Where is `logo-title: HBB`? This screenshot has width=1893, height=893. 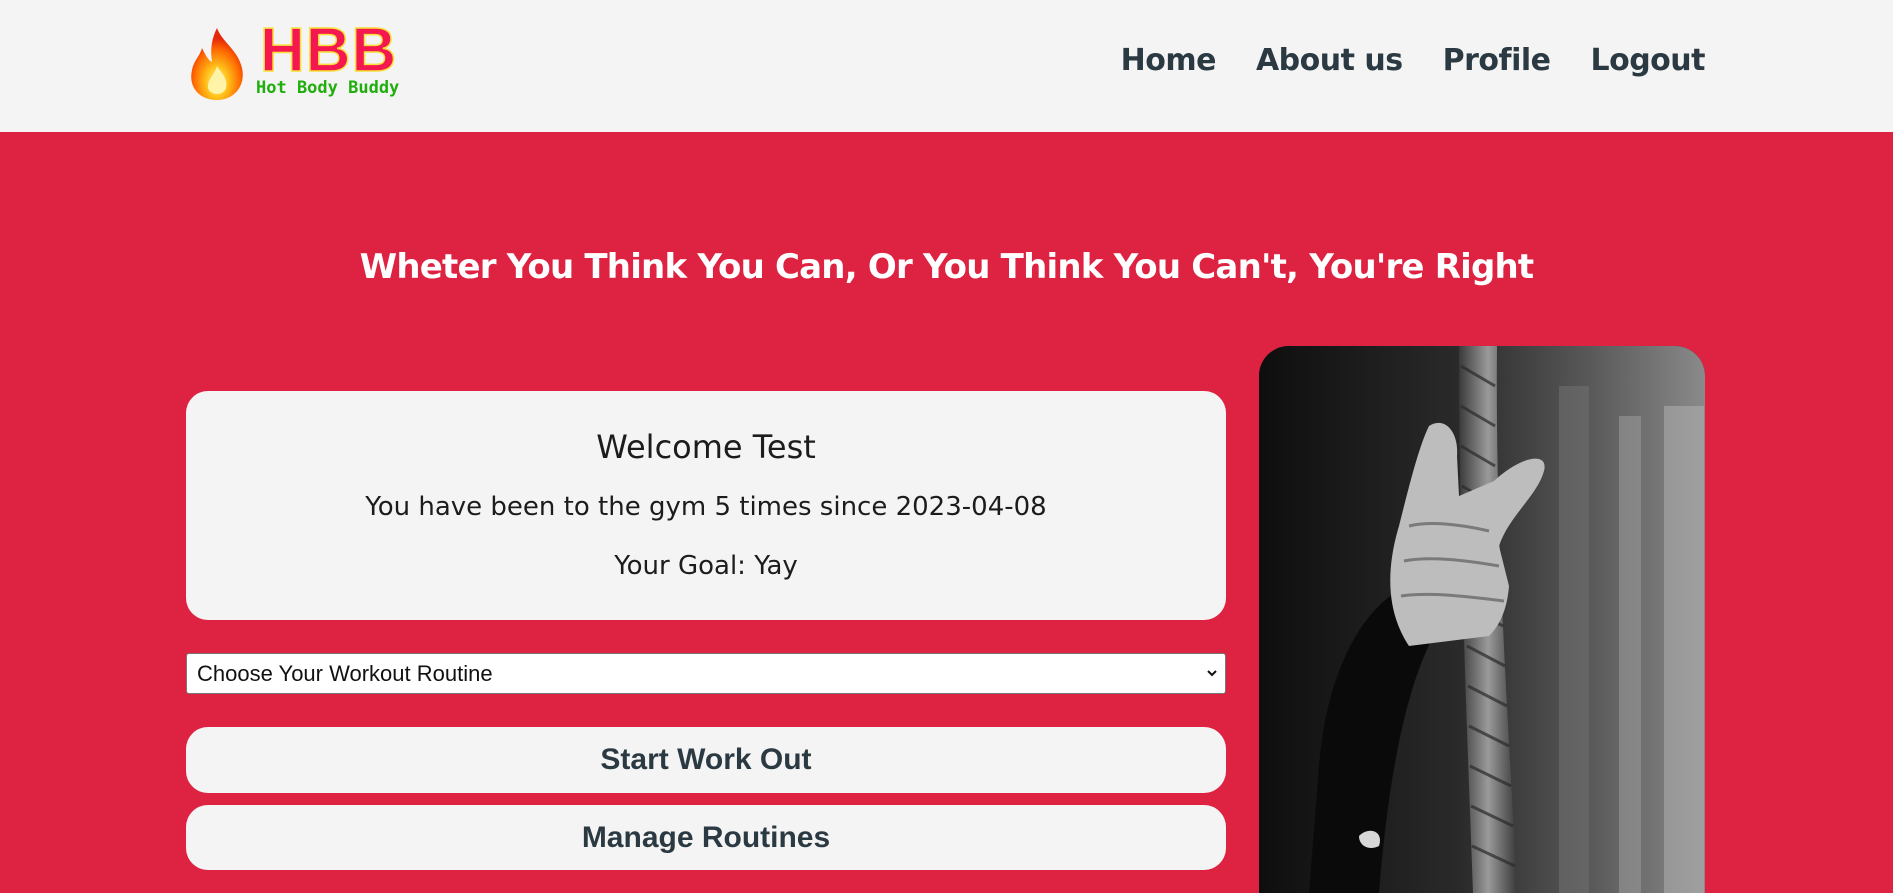
logo-title: HBB is located at coordinates (328, 50).